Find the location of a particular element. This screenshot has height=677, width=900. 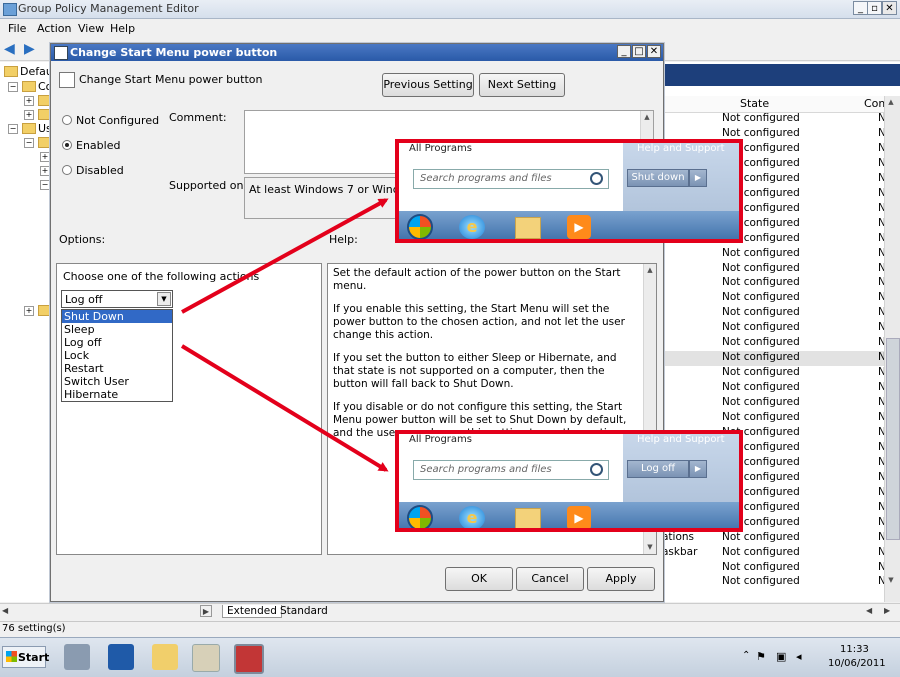

arrow-to-shutdown is located at coordinates (285, 256).